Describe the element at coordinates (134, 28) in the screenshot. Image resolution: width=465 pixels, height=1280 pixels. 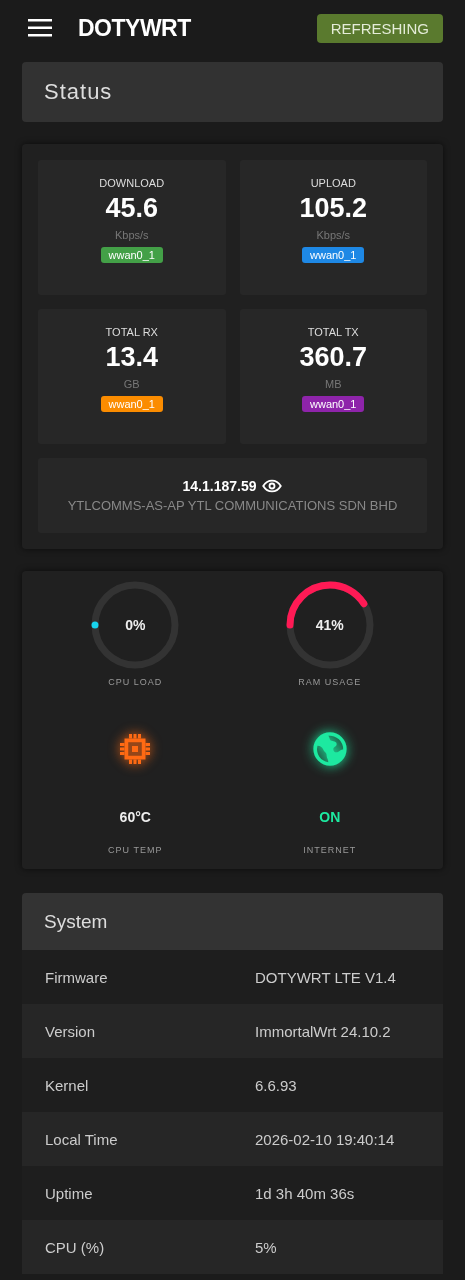
I see `brand-logo: DOTYWRT` at that location.